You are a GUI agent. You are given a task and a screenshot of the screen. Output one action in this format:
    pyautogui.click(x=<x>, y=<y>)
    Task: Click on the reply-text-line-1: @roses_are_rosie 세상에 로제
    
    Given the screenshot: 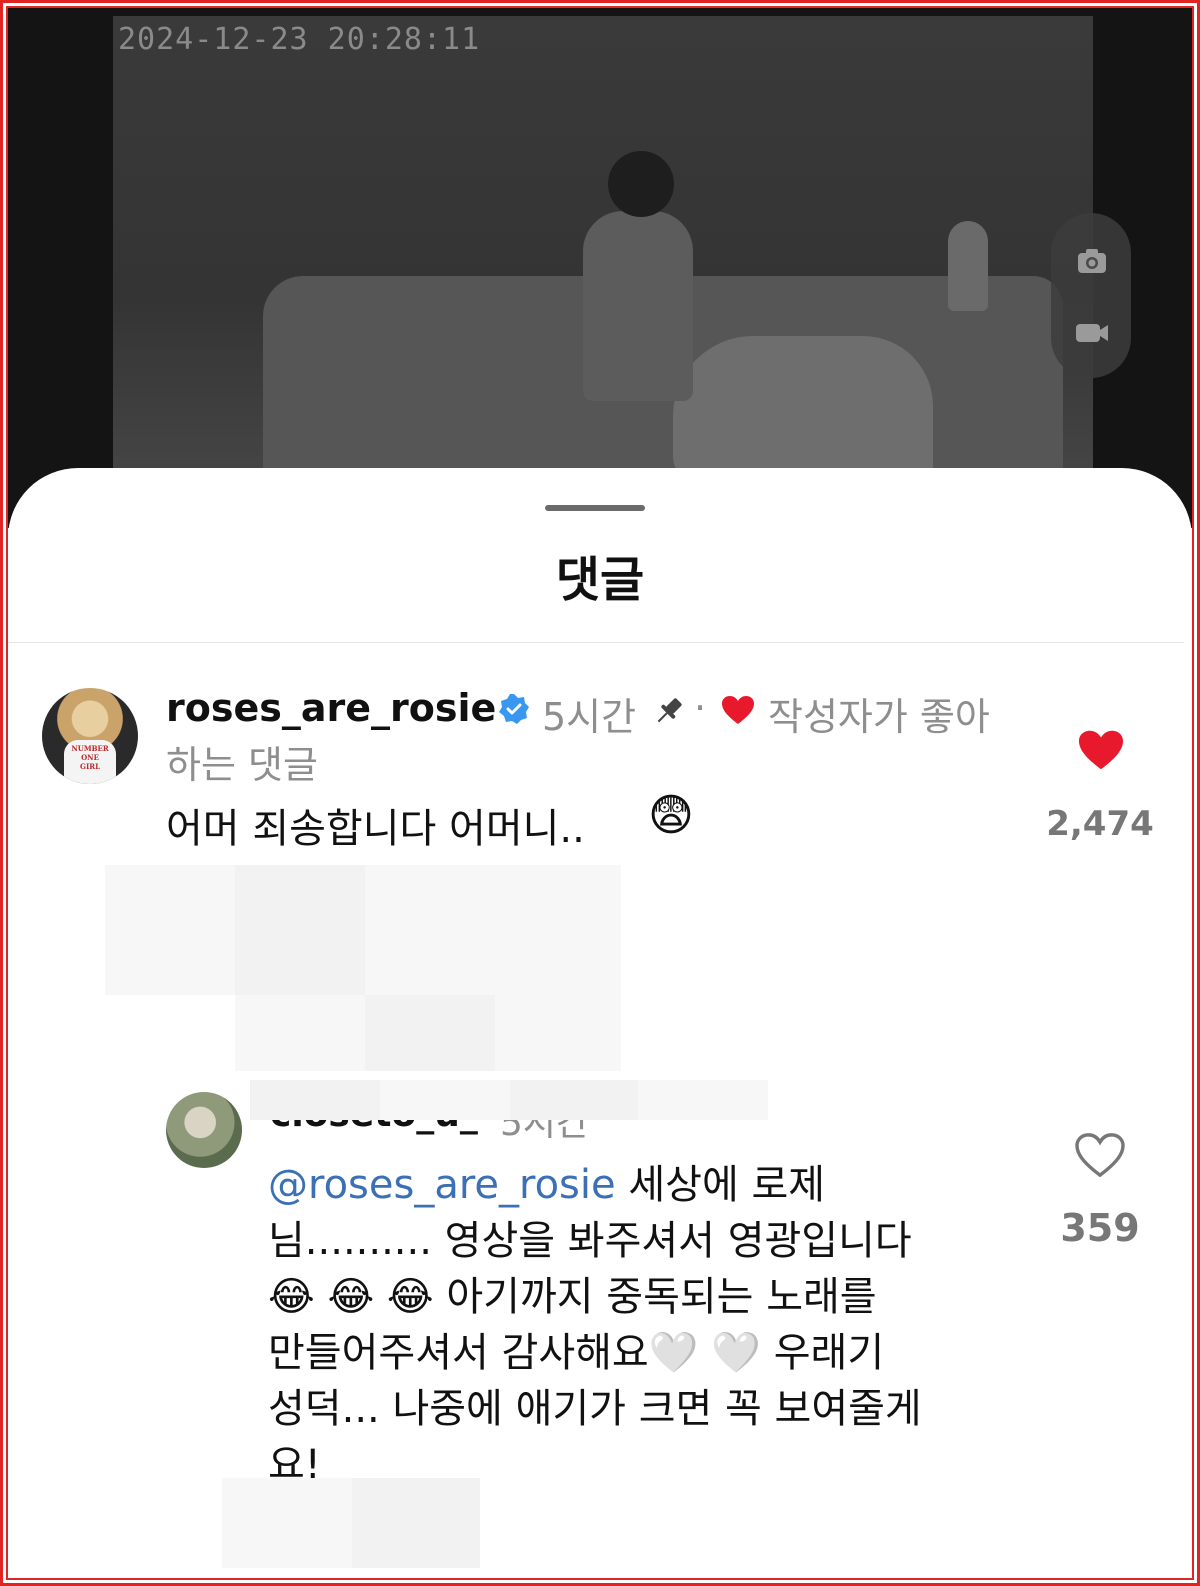 What is the action you would take?
    pyautogui.click(x=546, y=1181)
    